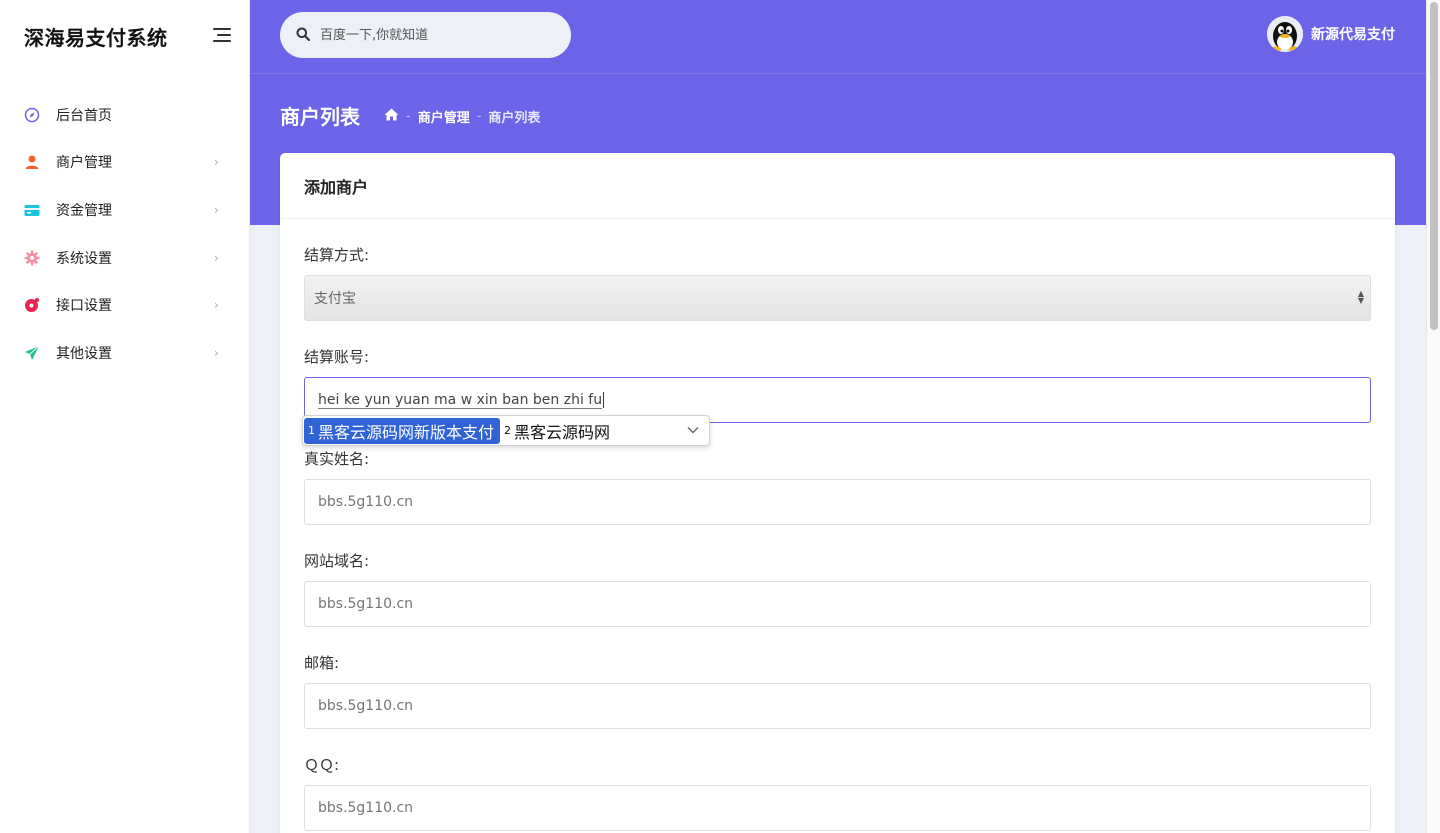 This screenshot has width=1440, height=833. Describe the element at coordinates (435, 35) in the screenshot. I see `search-input` at that location.